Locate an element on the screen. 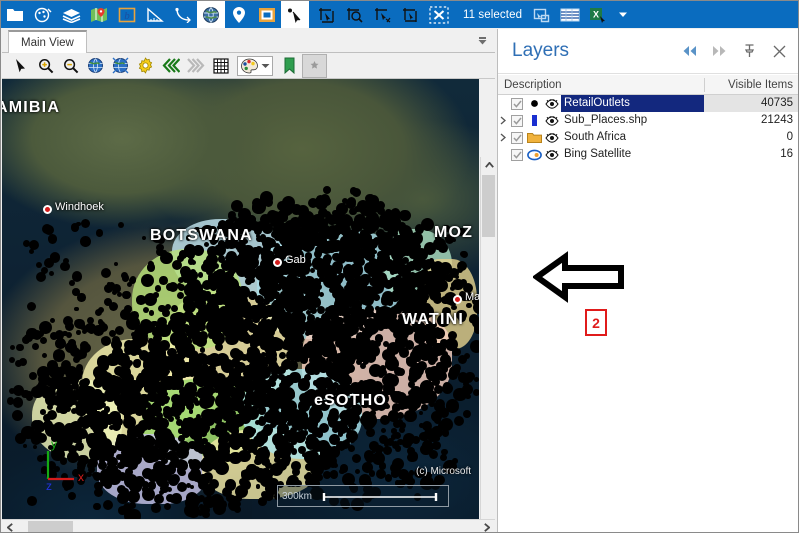 The image size is (799, 533). callout-badge-label: 2 is located at coordinates (596, 322).